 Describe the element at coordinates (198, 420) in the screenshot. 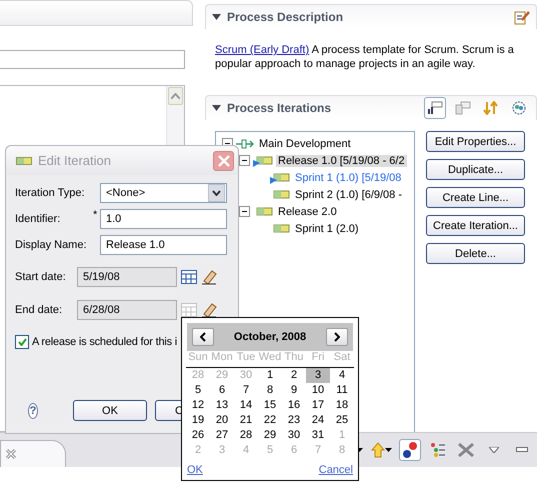

I see `calendar-day: 19` at that location.